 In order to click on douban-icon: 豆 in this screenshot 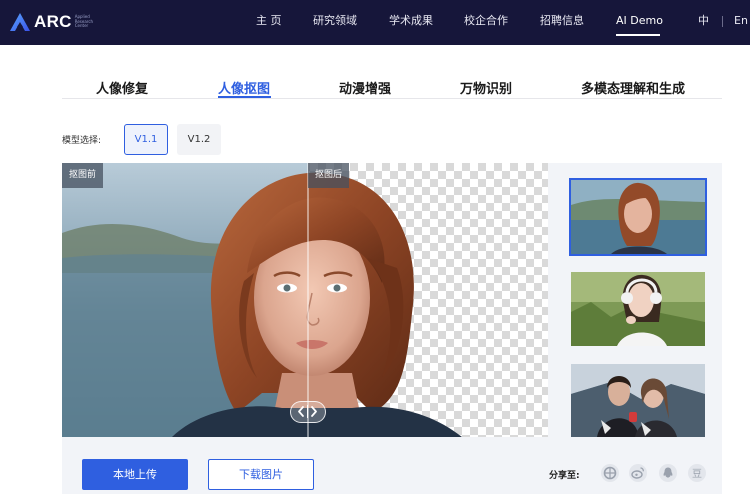, I will do `click(697, 473)`.